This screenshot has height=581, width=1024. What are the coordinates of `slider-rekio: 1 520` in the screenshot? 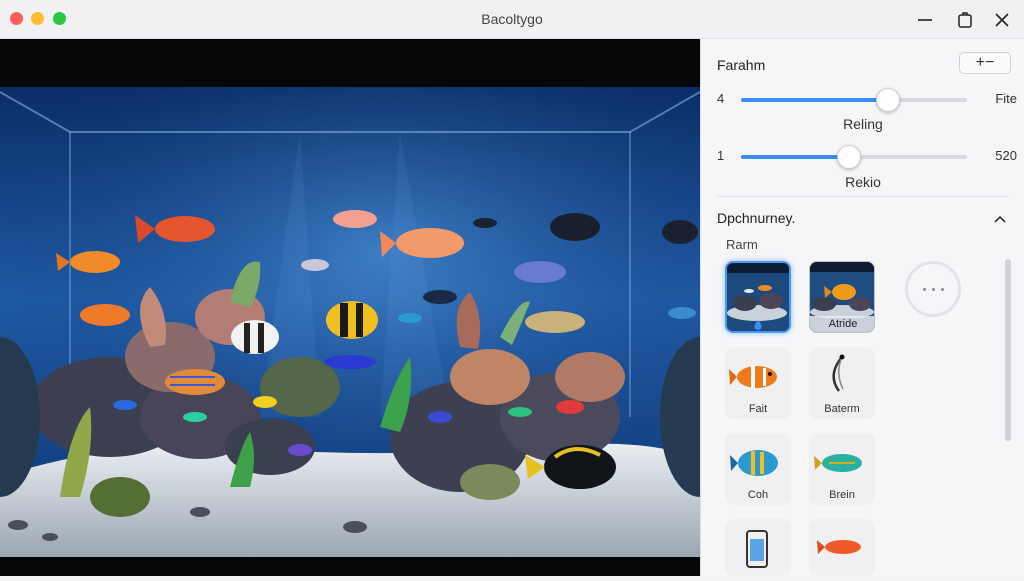 It's located at (867, 157).